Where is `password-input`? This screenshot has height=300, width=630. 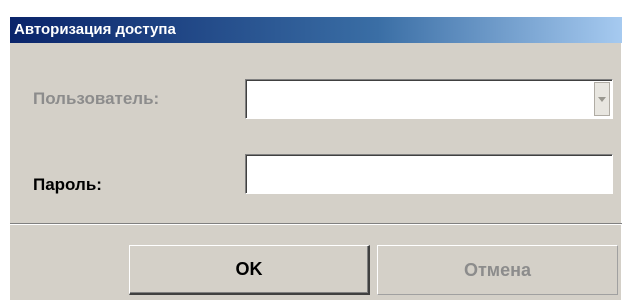 password-input is located at coordinates (415, 173).